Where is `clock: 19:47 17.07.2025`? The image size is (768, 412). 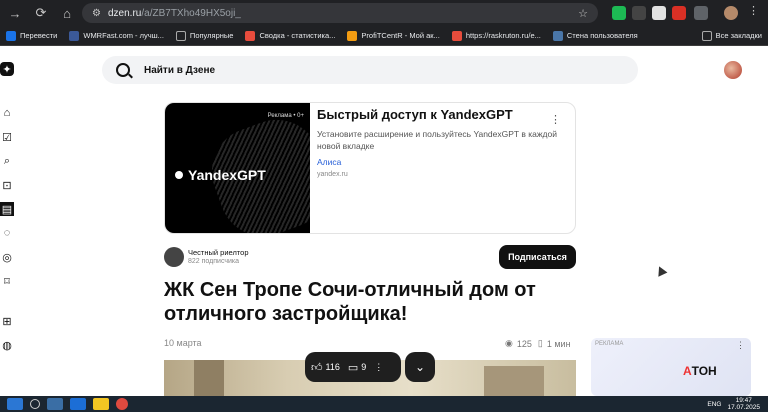
clock: 19:47 17.07.2025 is located at coordinates (743, 404).